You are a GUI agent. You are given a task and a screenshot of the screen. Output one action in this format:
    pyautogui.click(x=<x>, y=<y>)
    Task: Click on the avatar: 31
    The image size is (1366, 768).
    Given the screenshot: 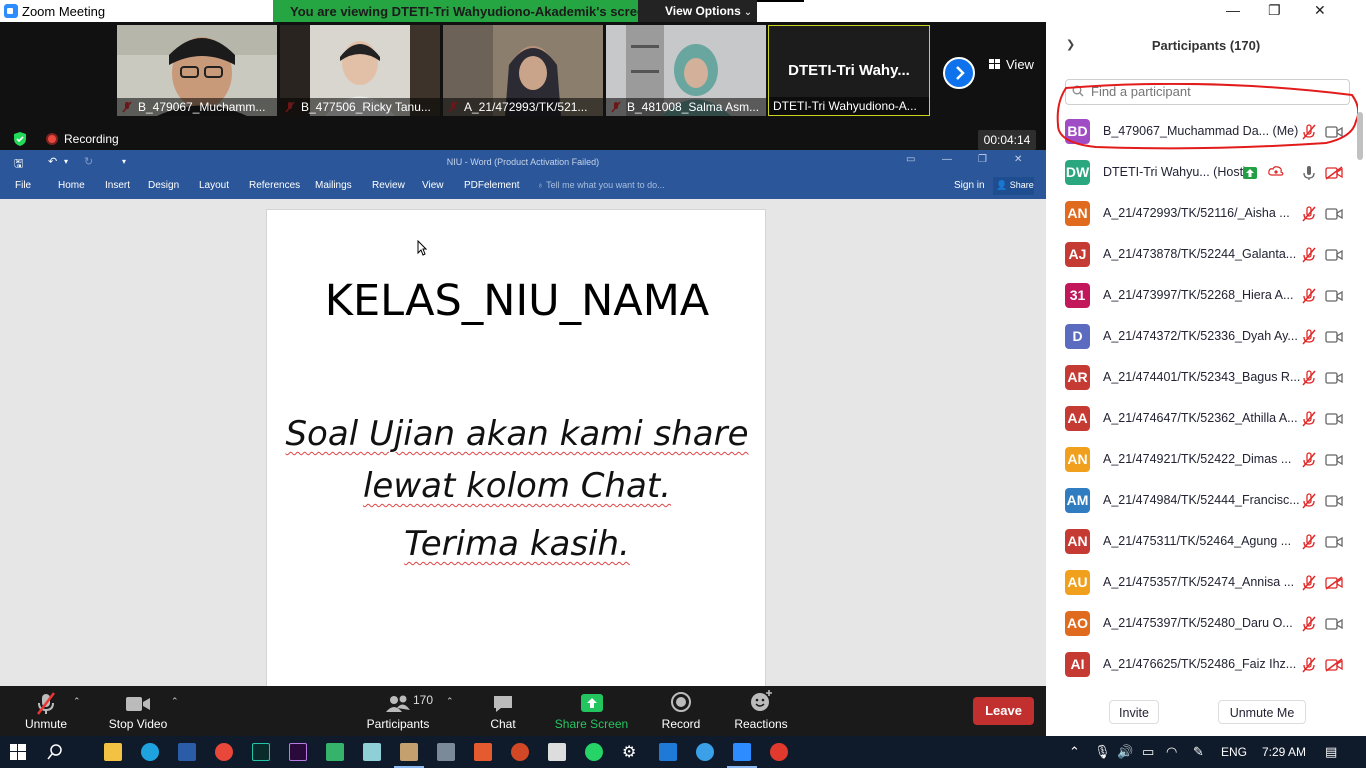 What is the action you would take?
    pyautogui.click(x=1077, y=295)
    